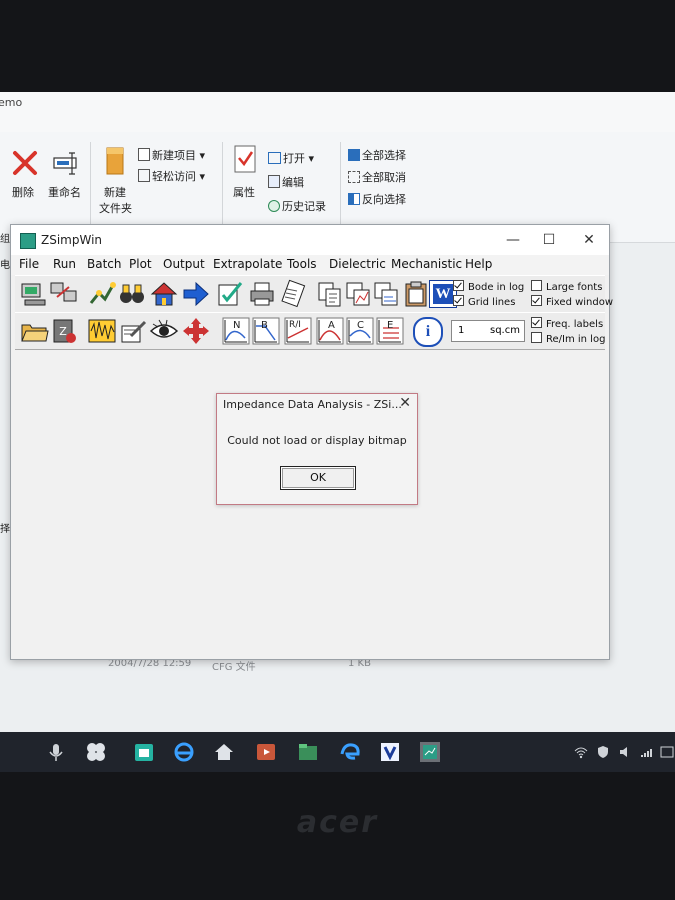 The height and width of the screenshot is (900, 675). I want to click on area-value: 1, so click(461, 330).